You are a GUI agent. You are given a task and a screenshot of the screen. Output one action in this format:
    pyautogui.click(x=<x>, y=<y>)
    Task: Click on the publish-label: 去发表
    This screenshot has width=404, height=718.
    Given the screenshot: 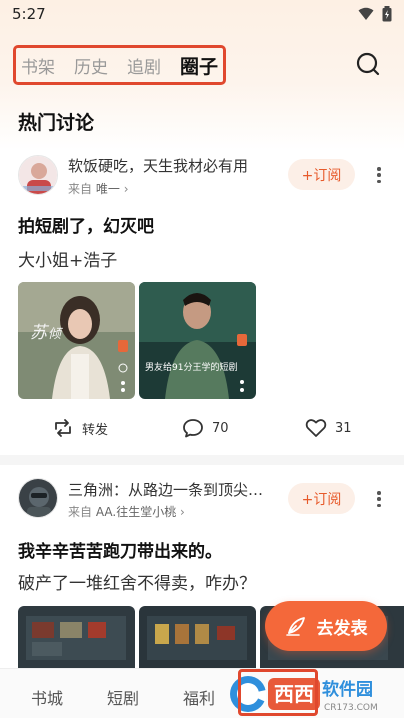 What is the action you would take?
    pyautogui.click(x=342, y=628)
    